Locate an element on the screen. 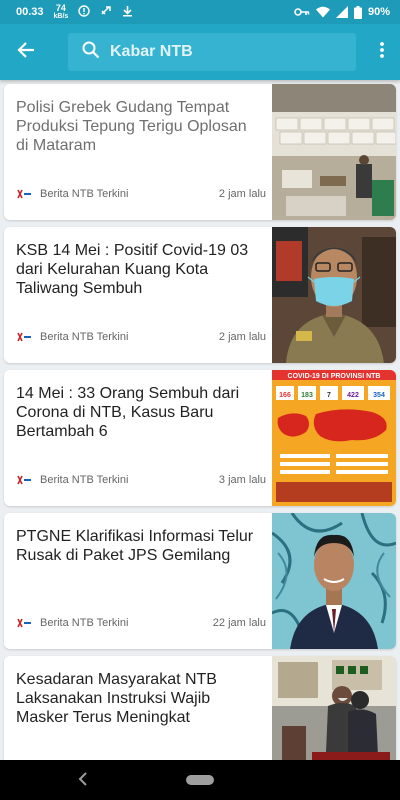  key-icon is located at coordinates (302, 12).